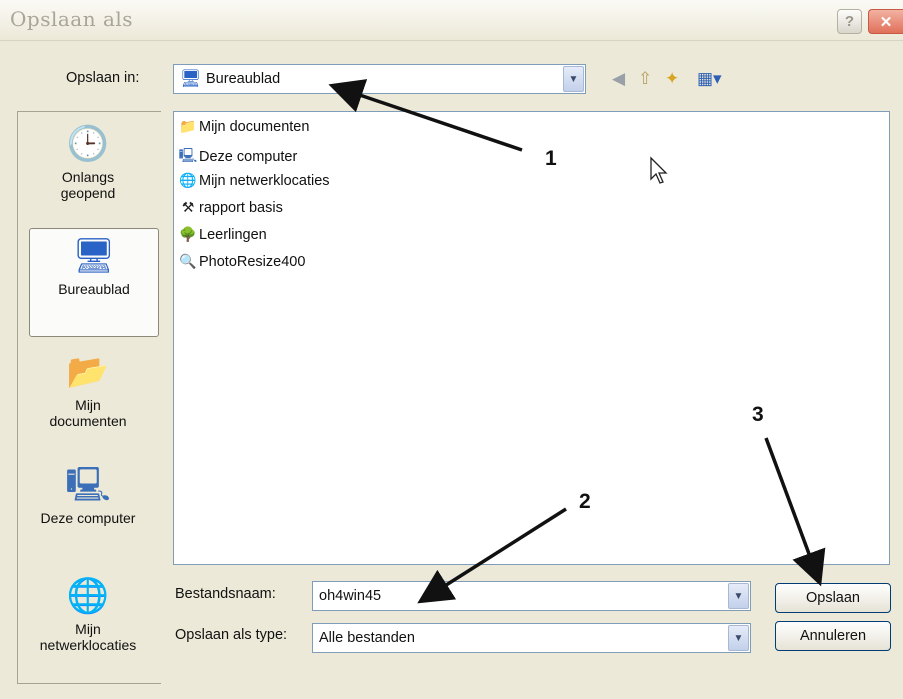  What do you see at coordinates (618, 79) in the screenshot?
I see `back-icon: ◀` at bounding box center [618, 79].